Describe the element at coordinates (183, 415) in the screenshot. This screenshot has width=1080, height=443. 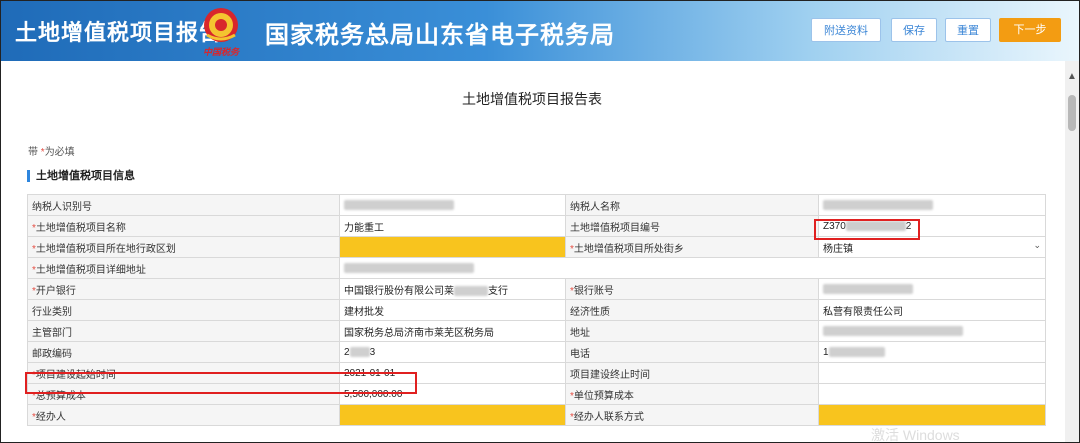
I see `handler-label: *经办人` at that location.